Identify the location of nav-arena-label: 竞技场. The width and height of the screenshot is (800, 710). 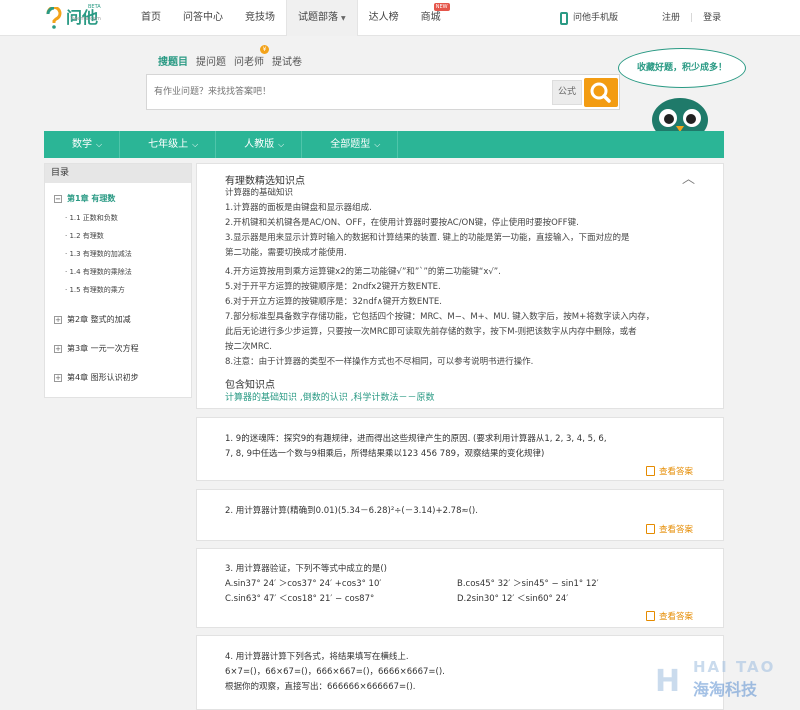
(260, 17).